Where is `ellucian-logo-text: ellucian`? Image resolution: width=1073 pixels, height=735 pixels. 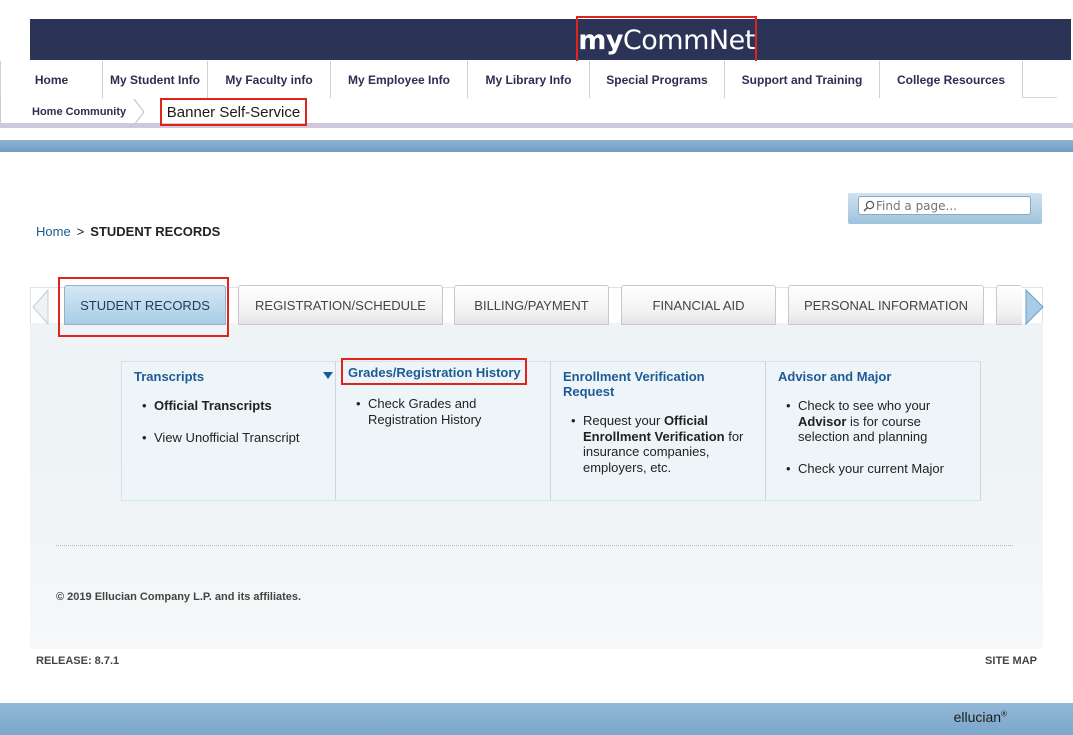 ellucian-logo-text: ellucian is located at coordinates (977, 717).